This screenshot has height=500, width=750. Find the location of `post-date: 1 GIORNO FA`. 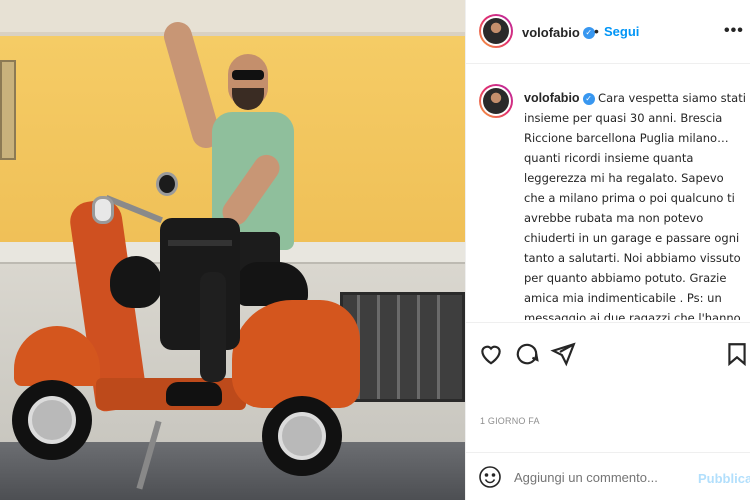

post-date: 1 GIORNO FA is located at coordinates (510, 421).